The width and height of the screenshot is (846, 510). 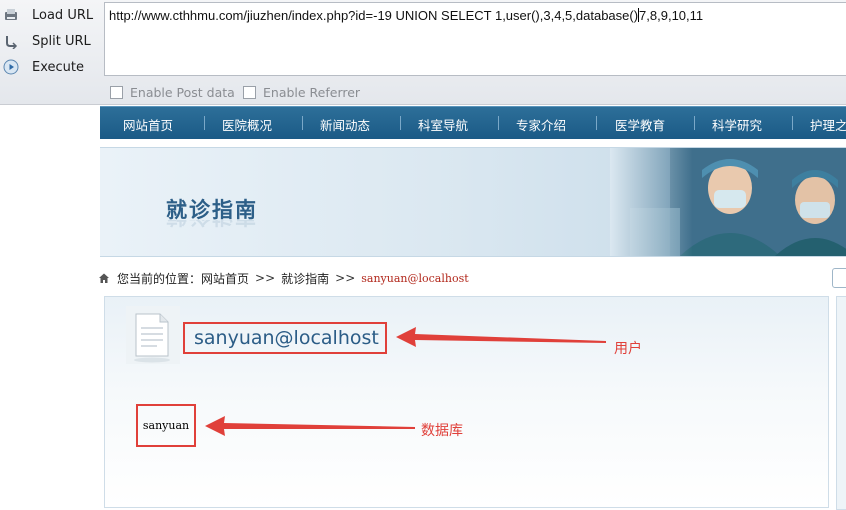 What do you see at coordinates (310, 426) in the screenshot?
I see `database-arrow` at bounding box center [310, 426].